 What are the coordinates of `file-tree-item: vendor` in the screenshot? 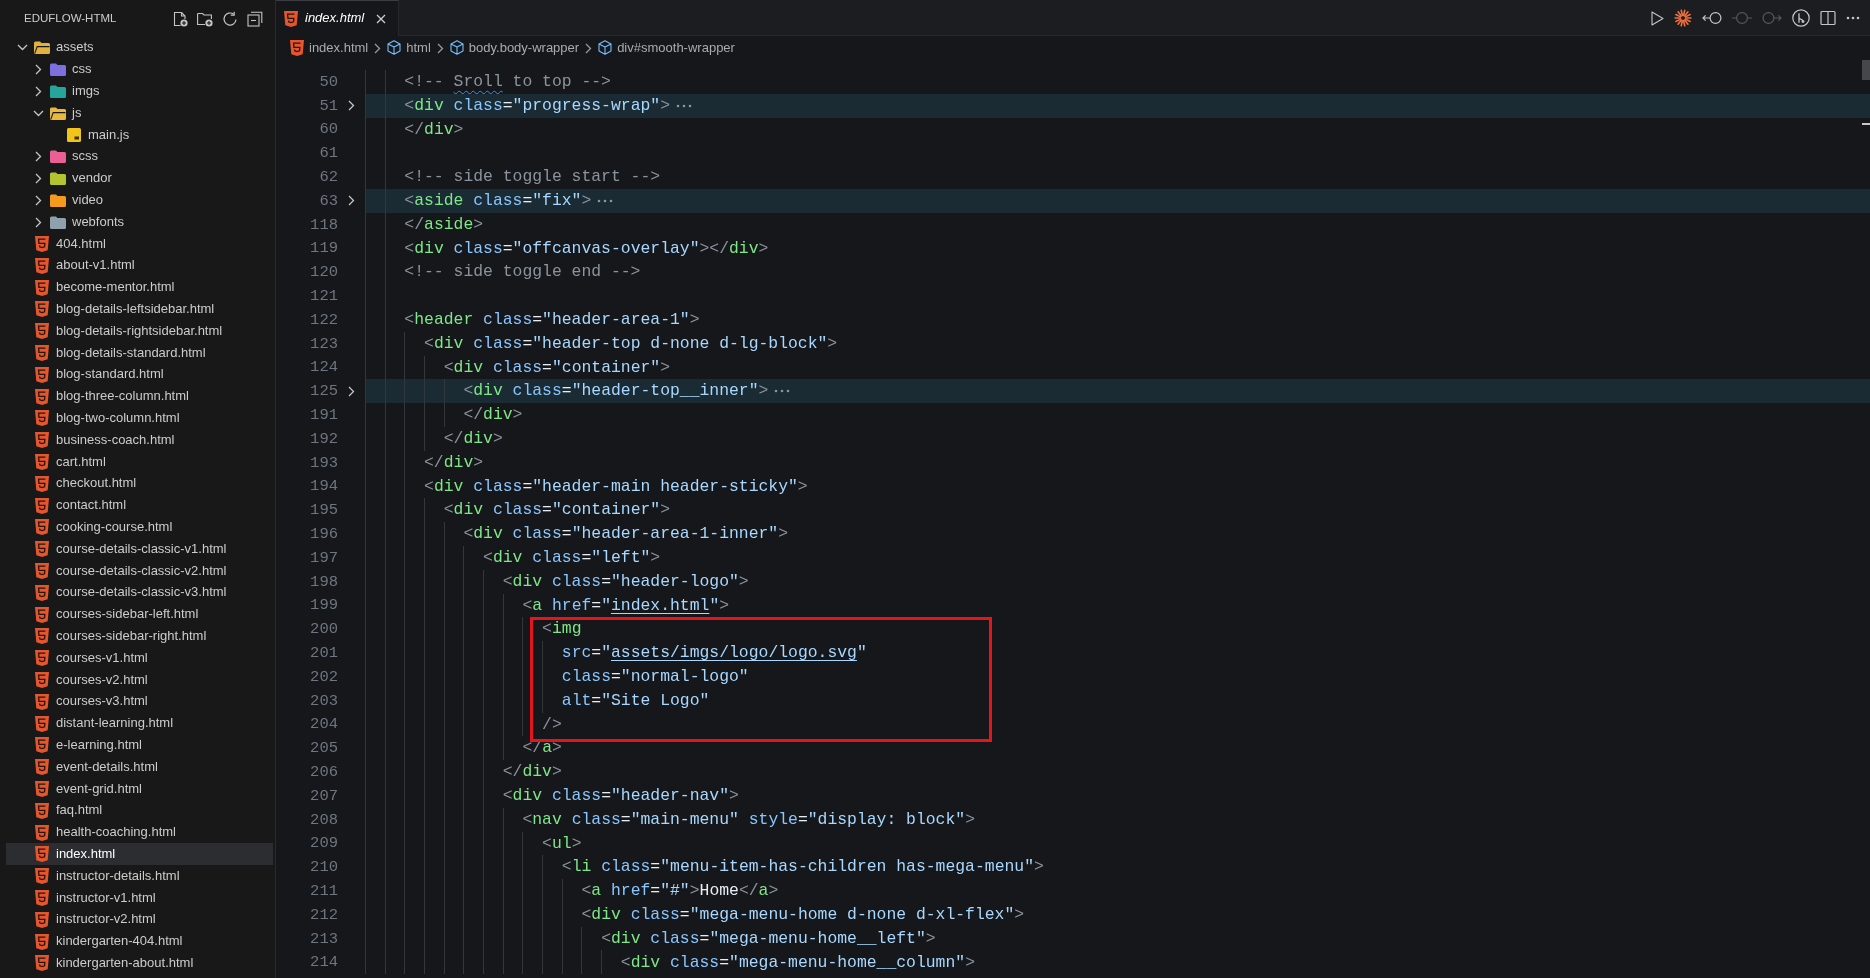 It's located at (139, 178).